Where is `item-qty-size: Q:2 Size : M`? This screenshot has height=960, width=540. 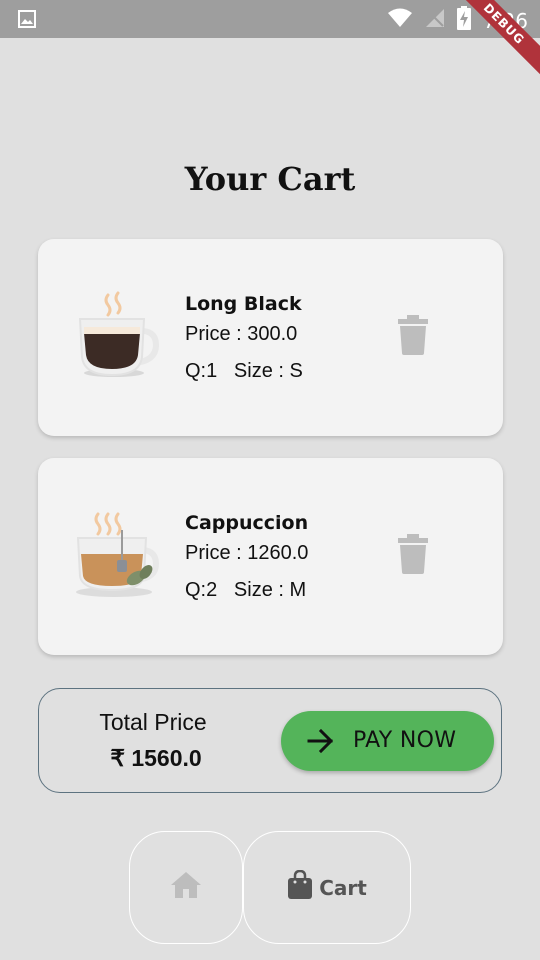 item-qty-size: Q:2 Size : M is located at coordinates (246, 590).